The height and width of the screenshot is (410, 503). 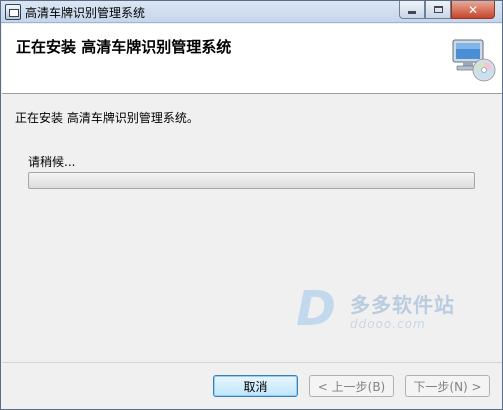 What do you see at coordinates (85, 13) in the screenshot?
I see `window-title: 高清车牌识别管理系统` at bounding box center [85, 13].